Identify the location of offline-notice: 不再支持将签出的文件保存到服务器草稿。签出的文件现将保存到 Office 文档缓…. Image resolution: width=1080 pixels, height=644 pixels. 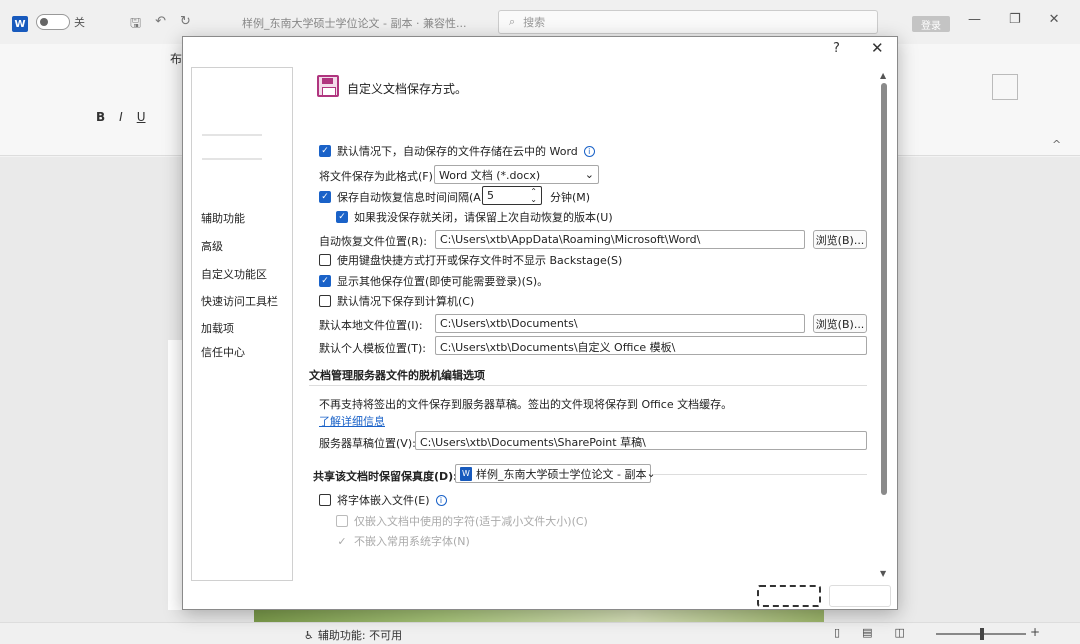
(526, 404).